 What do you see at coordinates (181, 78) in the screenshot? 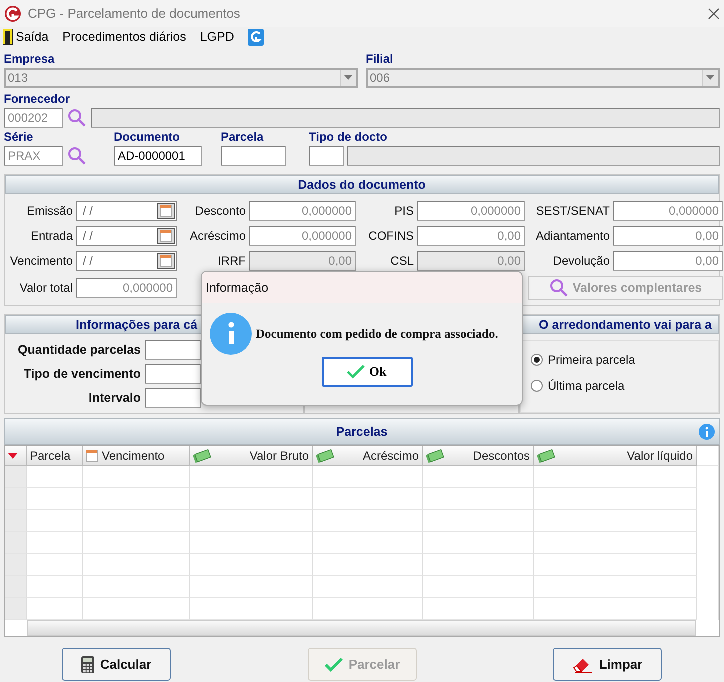
I see `company-dropdown: 013` at bounding box center [181, 78].